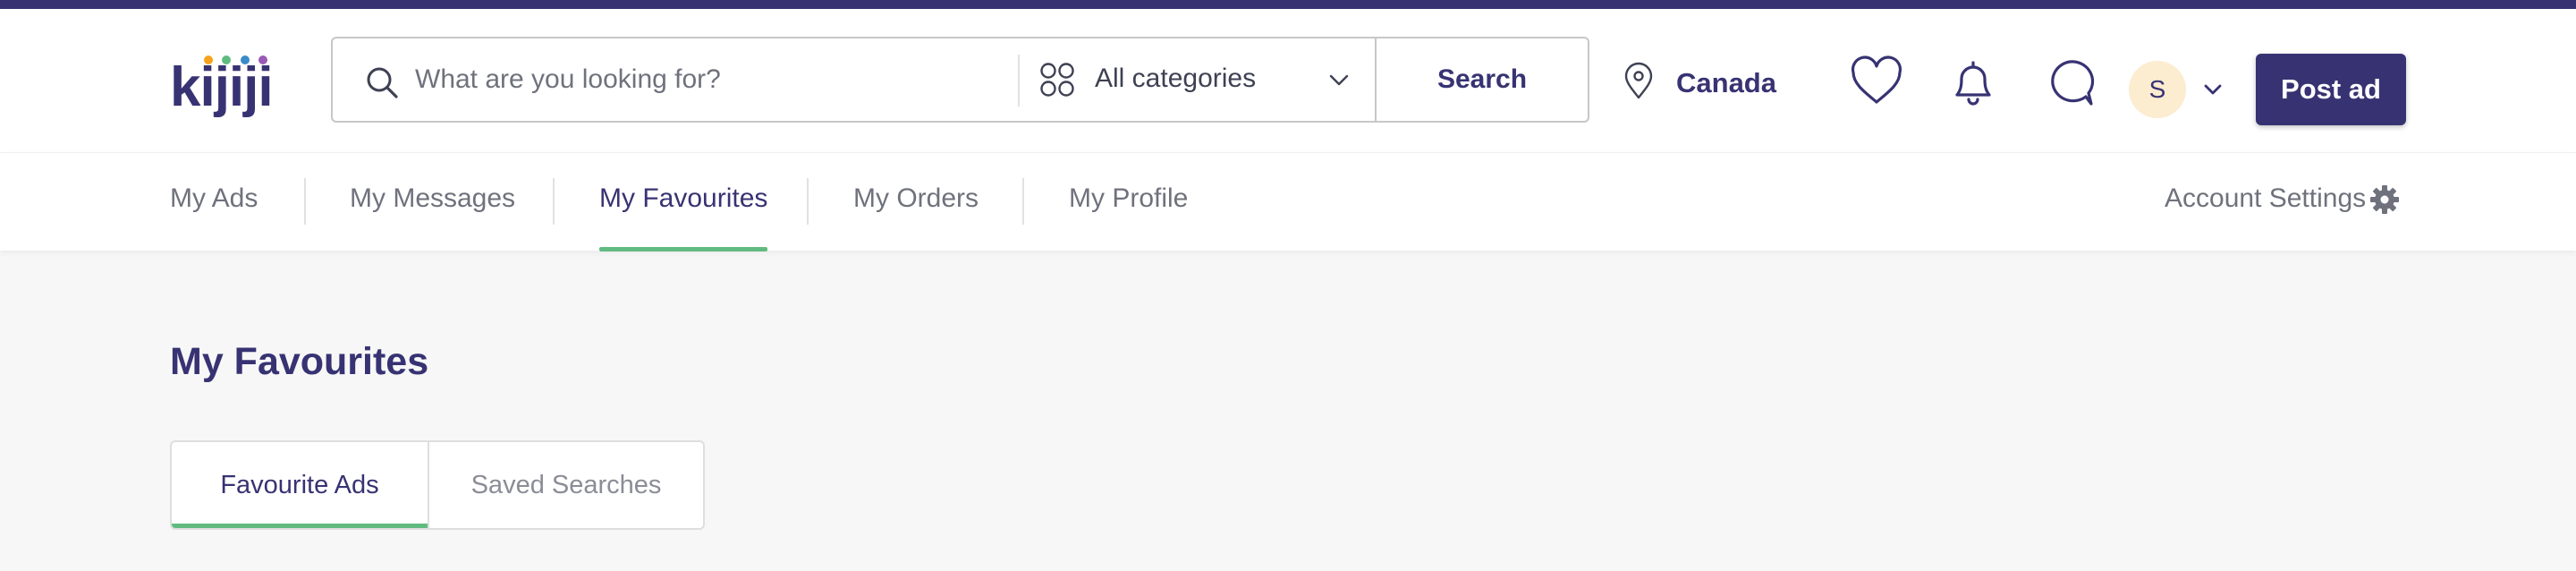 The width and height of the screenshot is (2576, 571). I want to click on category-select-label: All categories, so click(1176, 78).